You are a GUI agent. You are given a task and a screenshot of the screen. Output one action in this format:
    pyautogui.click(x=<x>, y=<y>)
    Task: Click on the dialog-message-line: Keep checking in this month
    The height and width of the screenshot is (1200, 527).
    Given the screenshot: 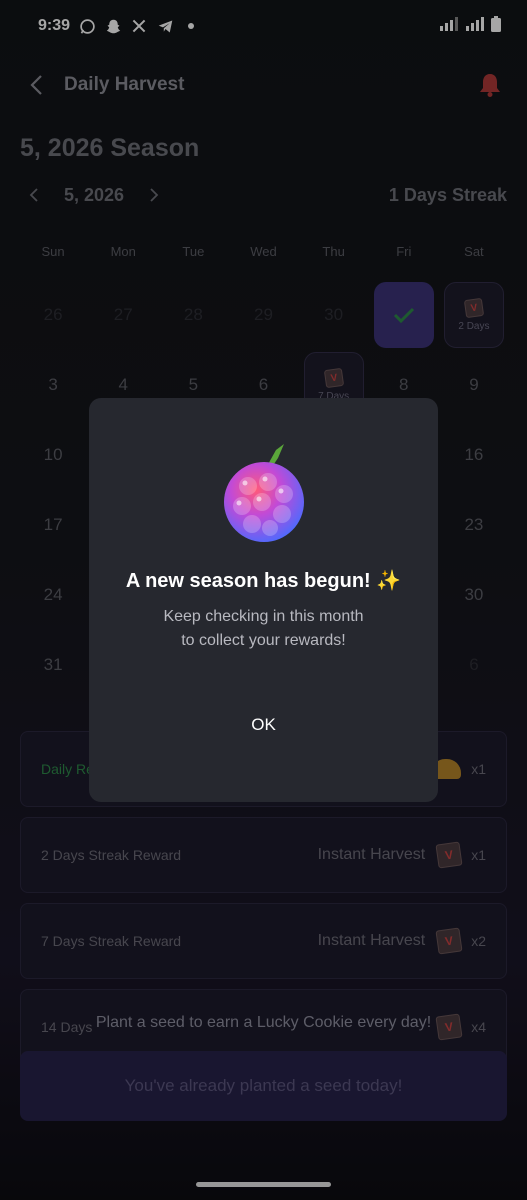 What is the action you would take?
    pyautogui.click(x=263, y=616)
    